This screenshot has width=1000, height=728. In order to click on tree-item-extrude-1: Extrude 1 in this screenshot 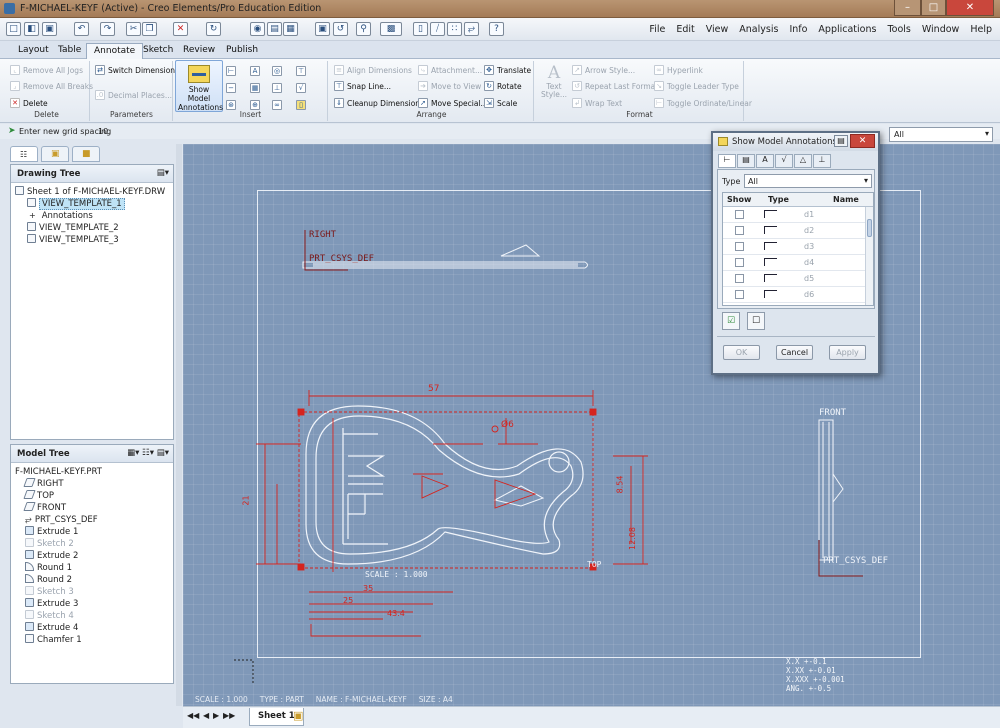, I will do `click(93, 532)`.